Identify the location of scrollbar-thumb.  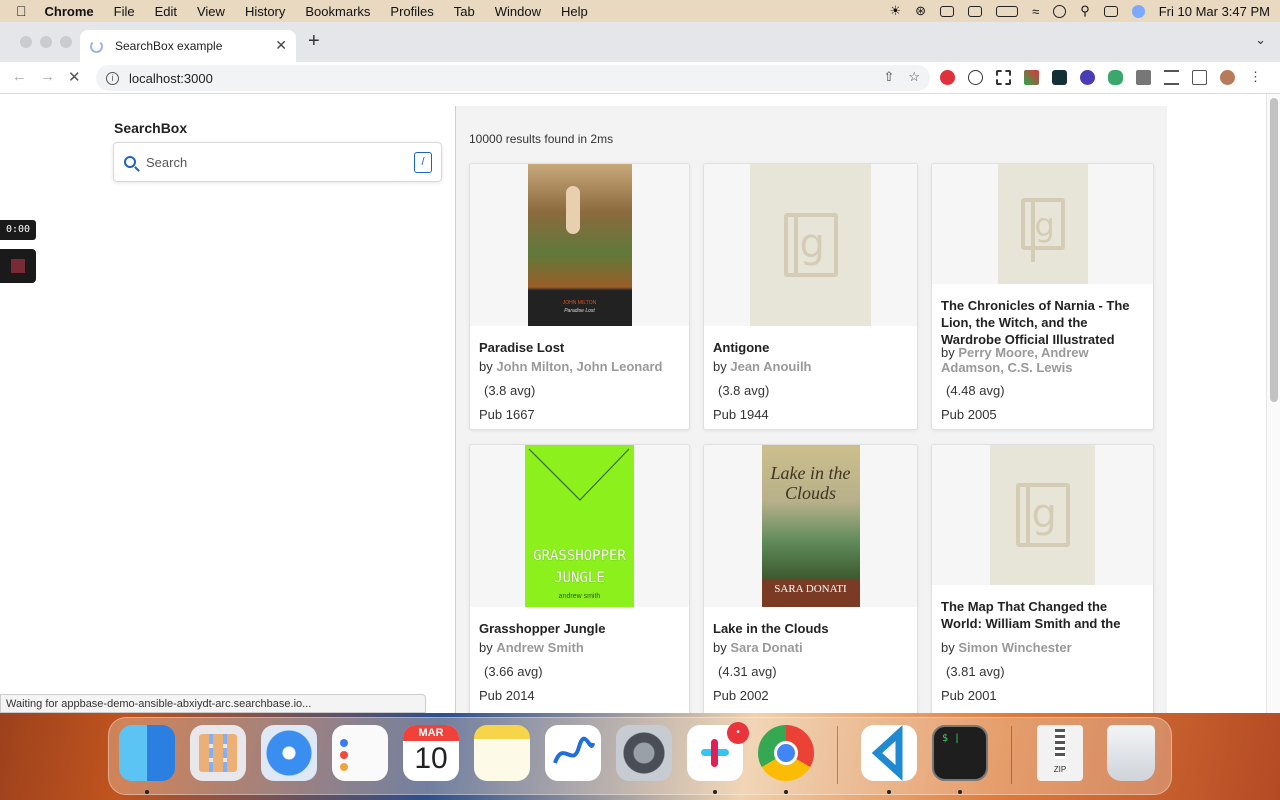
(1274, 250).